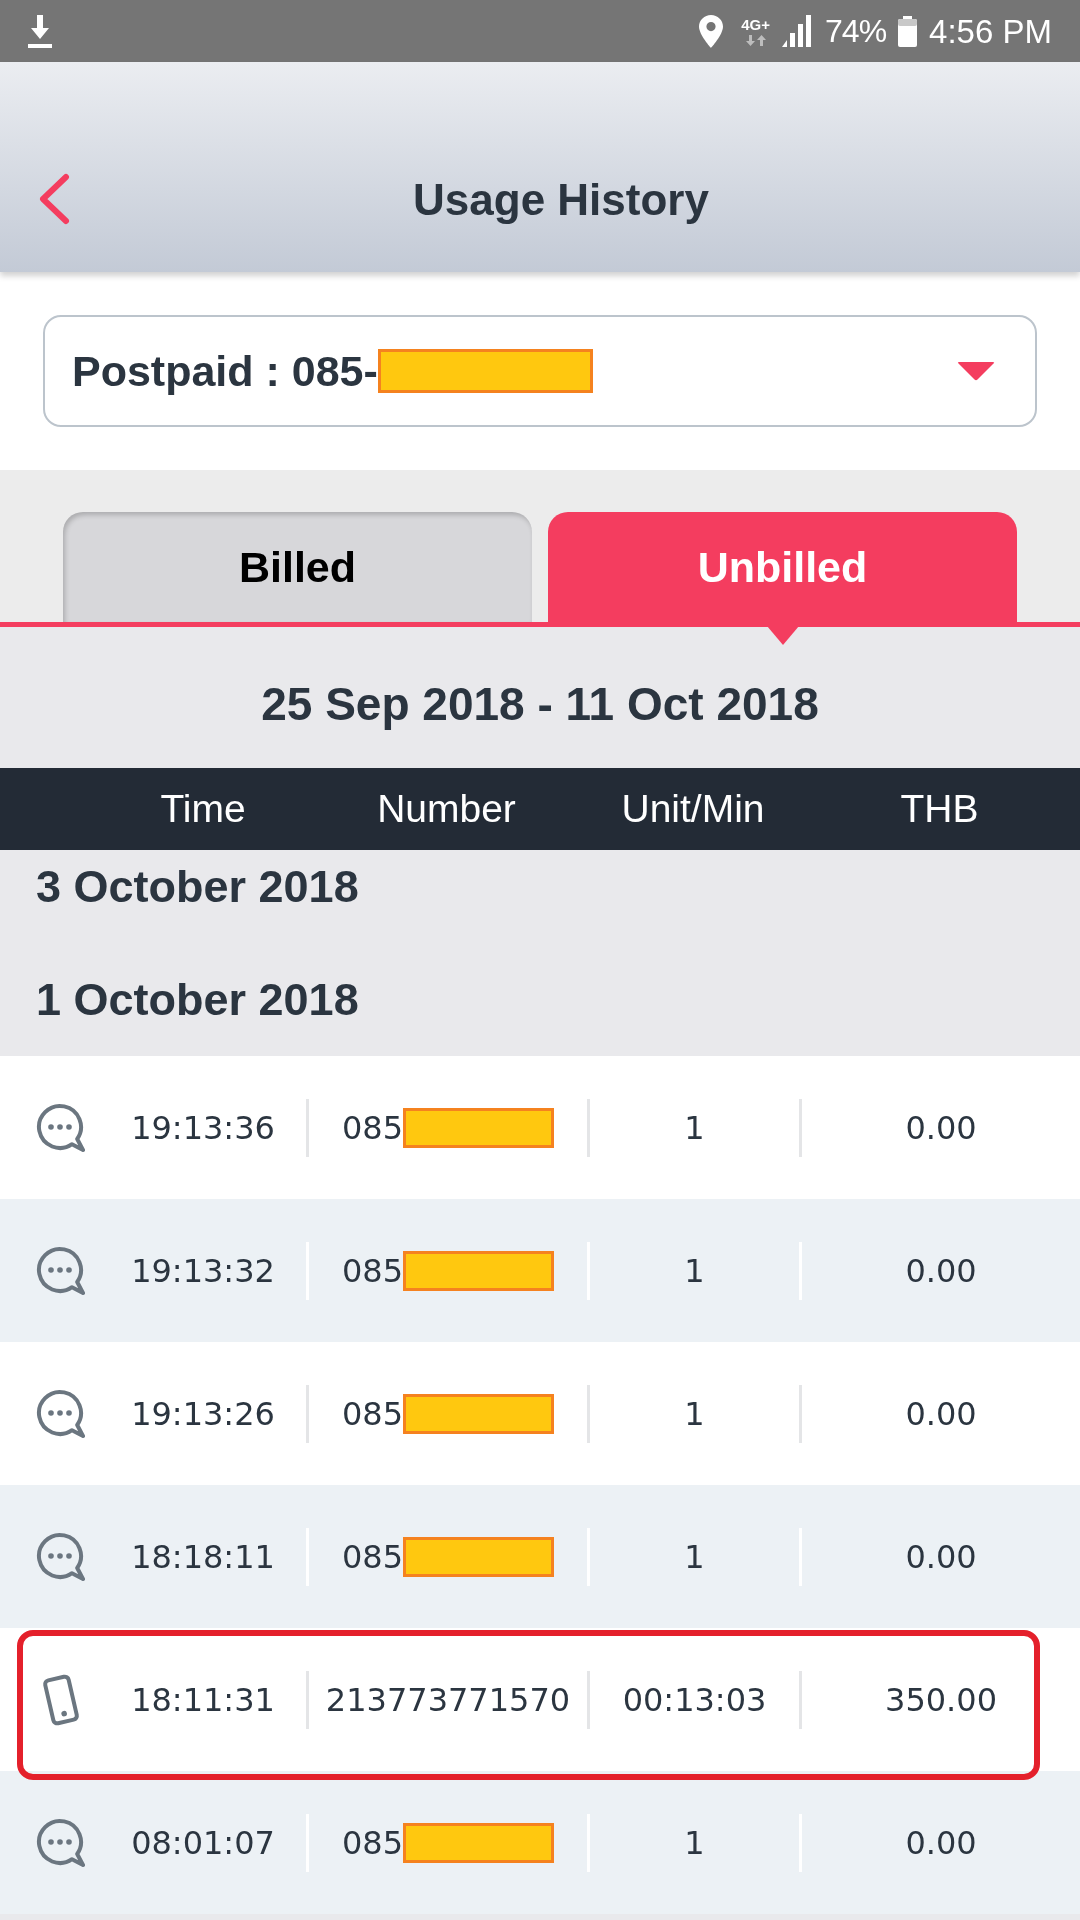  What do you see at coordinates (203, 1700) in the screenshot?
I see `call-time: 18:11:31` at bounding box center [203, 1700].